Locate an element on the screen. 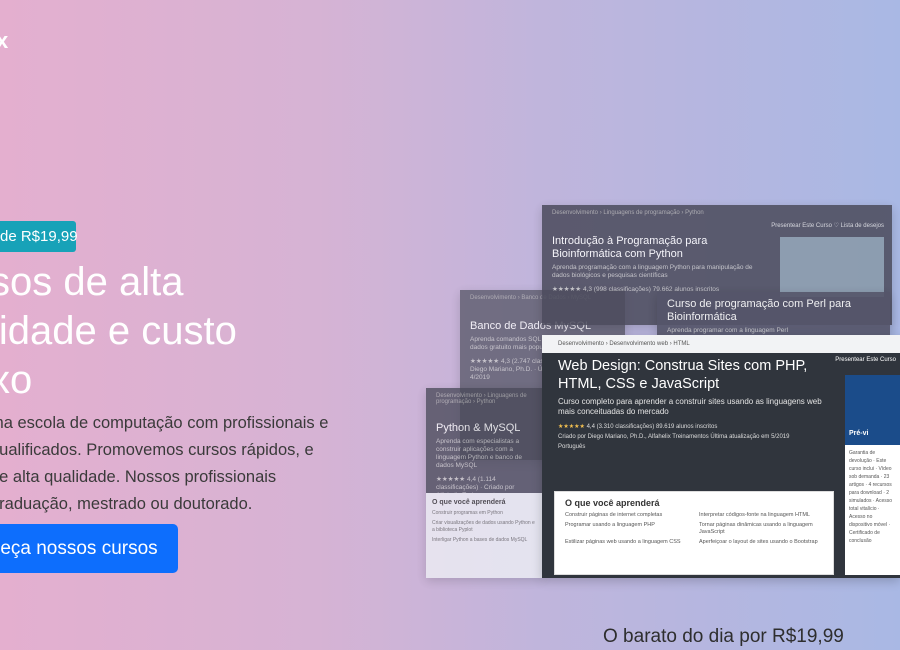 This screenshot has height=650, width=900. hero-title: sos de alta lidade e custo xo is located at coordinates (118, 331).